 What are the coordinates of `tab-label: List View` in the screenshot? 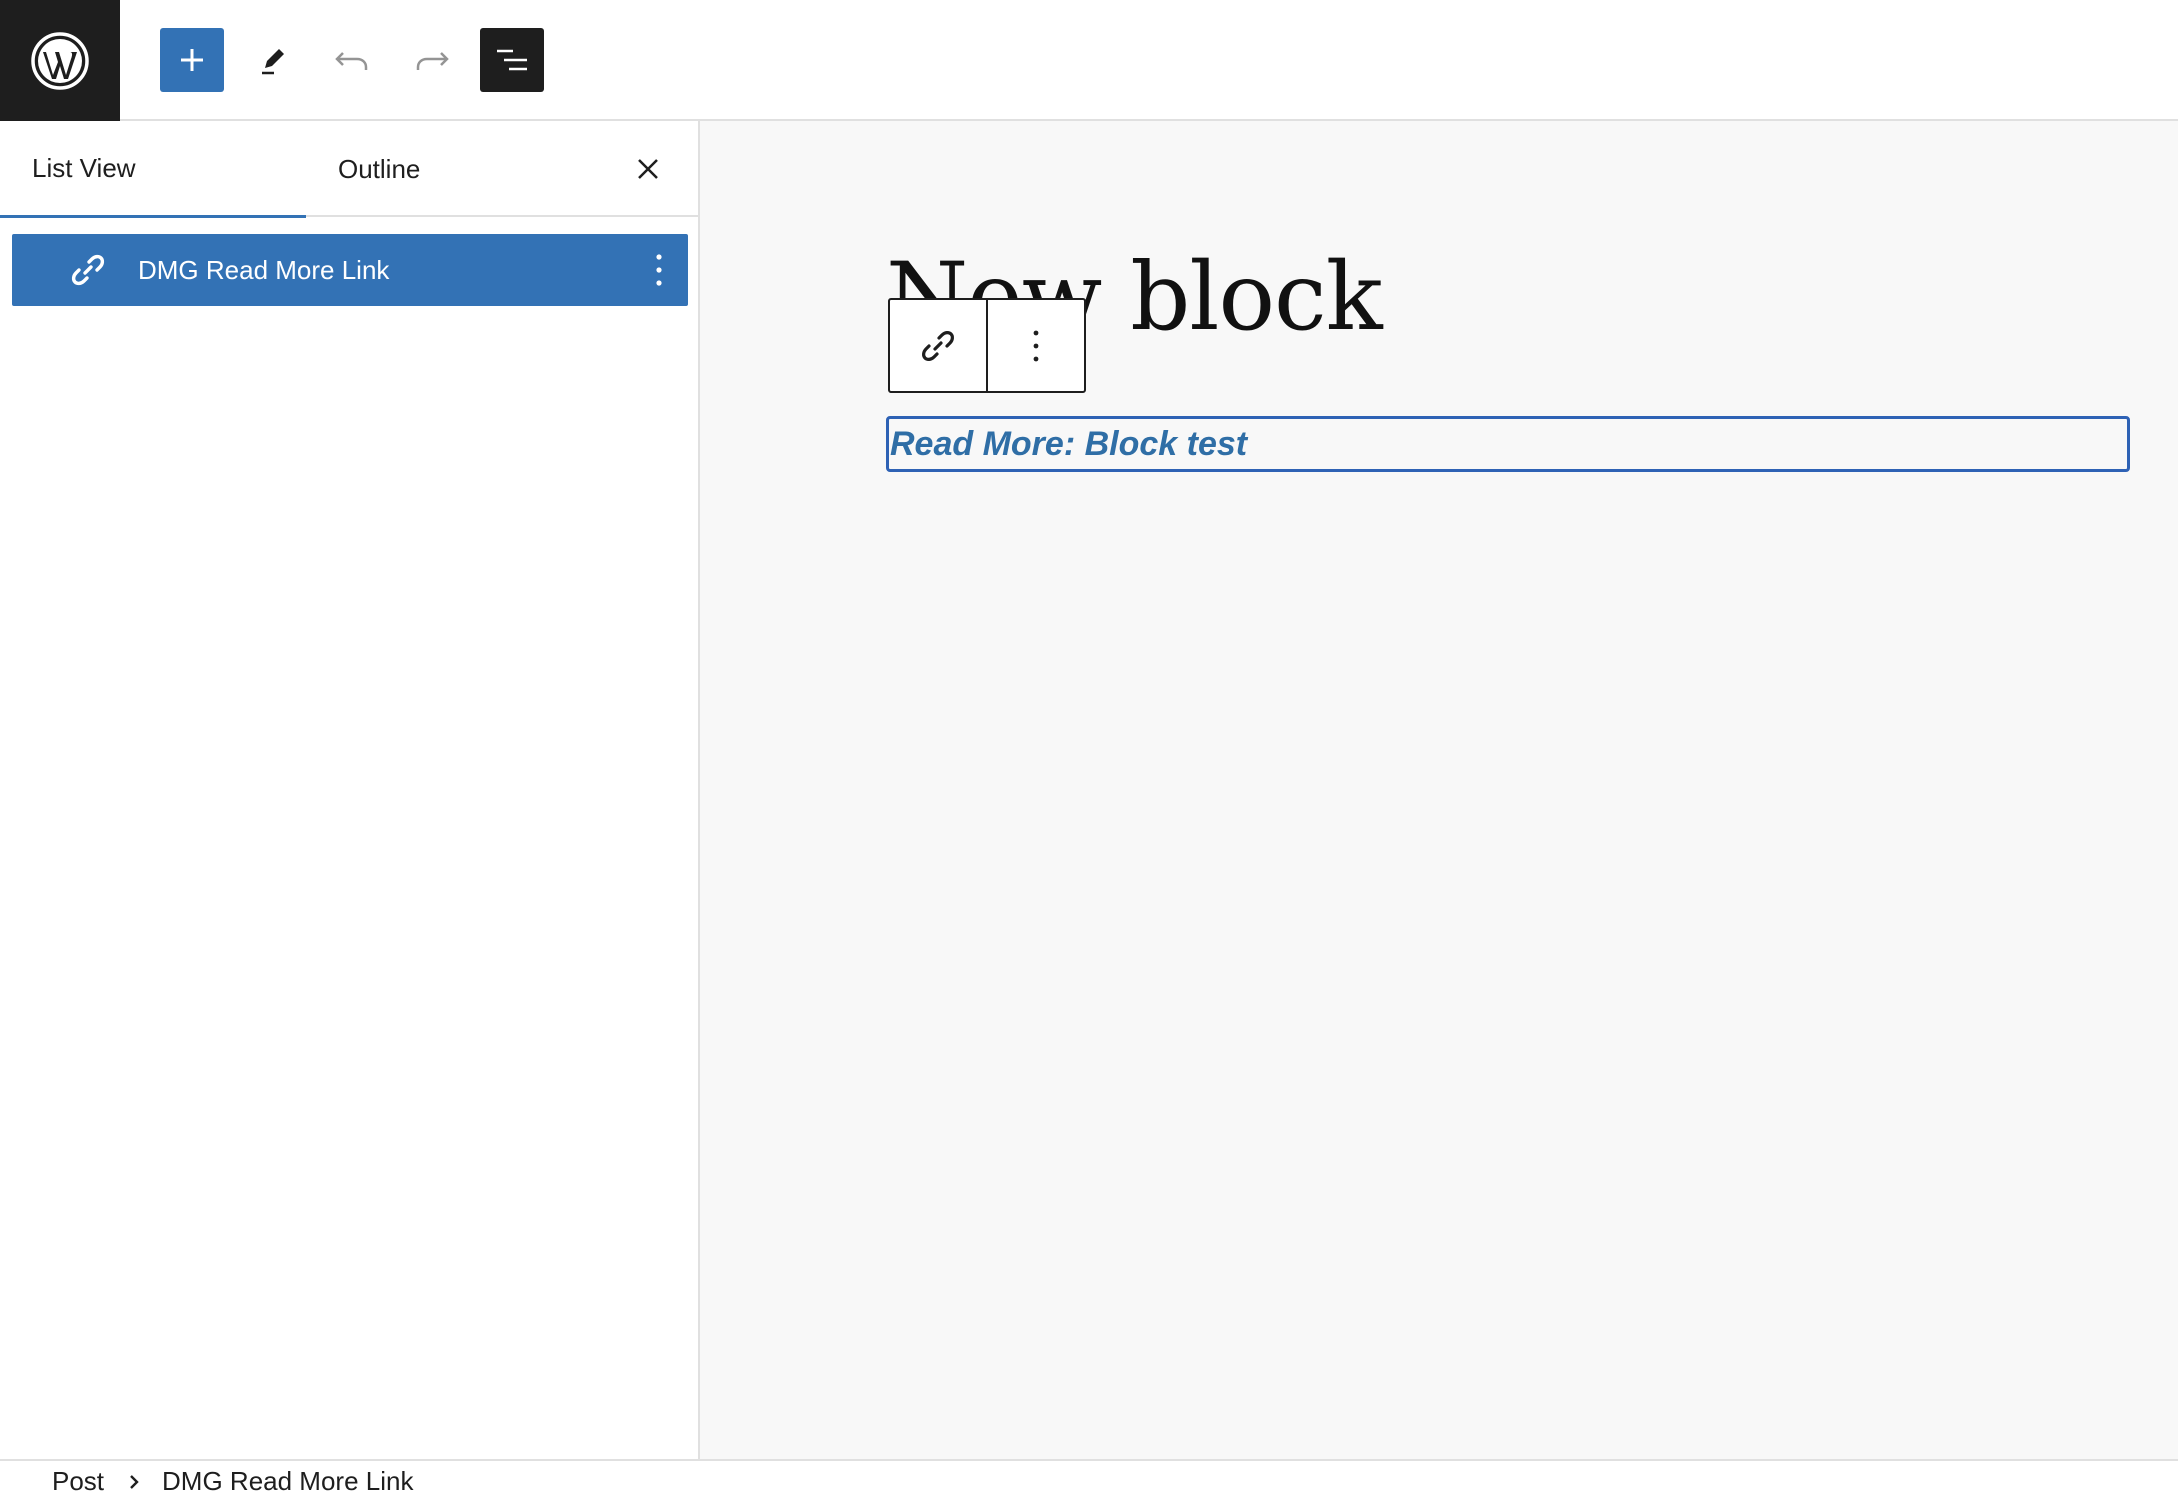 It's located at (84, 167).